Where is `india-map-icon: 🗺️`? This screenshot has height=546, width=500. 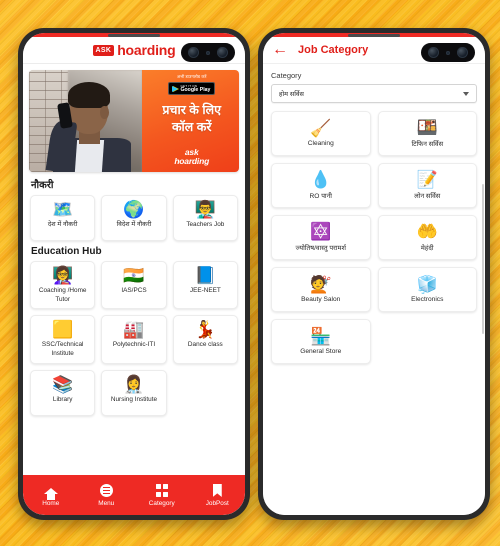
india-map-icon: 🗺️ is located at coordinates (63, 209).